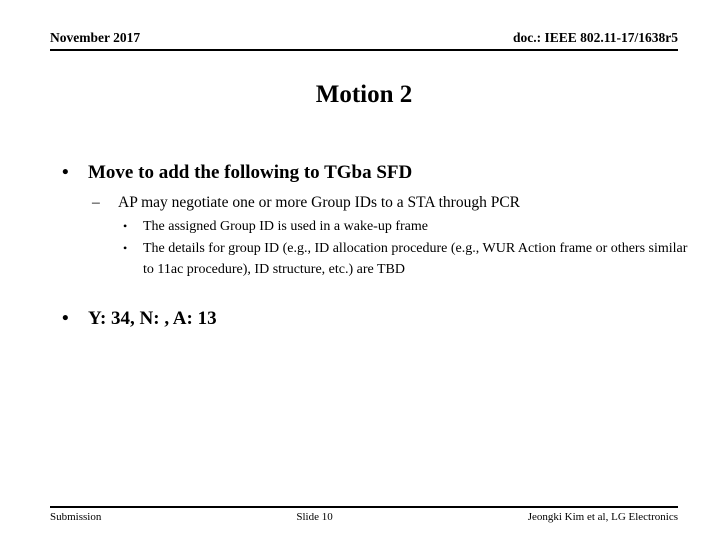 Image resolution: width=720 pixels, height=540 pixels. I want to click on bullet-level1-move: • Move to add the following to TGba SFD, so click(370, 173).